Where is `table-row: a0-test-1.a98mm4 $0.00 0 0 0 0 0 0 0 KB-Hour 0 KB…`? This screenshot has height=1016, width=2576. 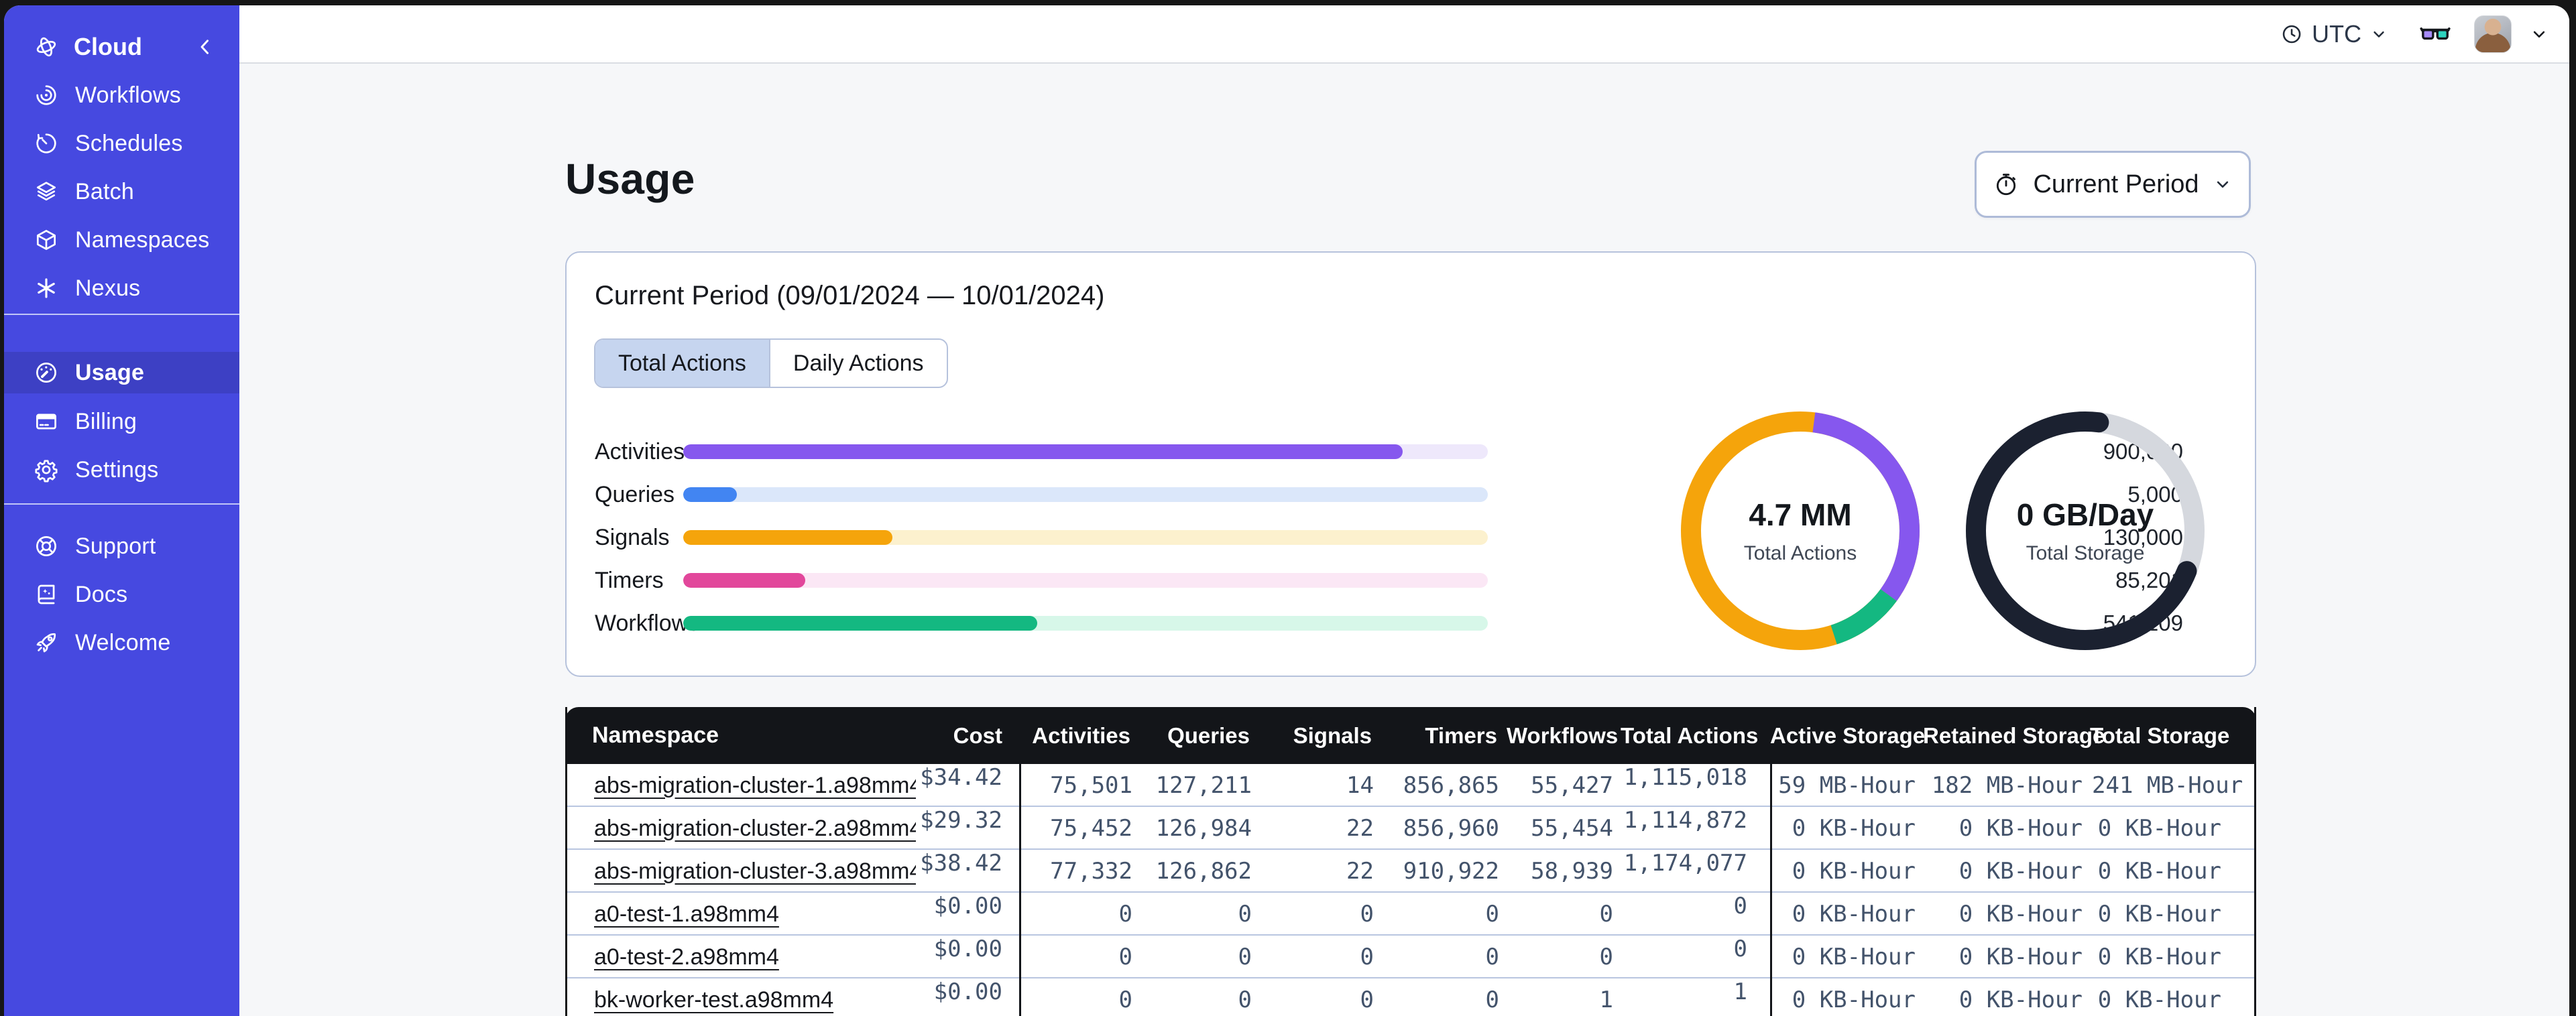 table-row: a0-test-1.a98mm4 $0.00 0 0 0 0 0 0 0 KB-Hour 0 KB… is located at coordinates (1410, 914).